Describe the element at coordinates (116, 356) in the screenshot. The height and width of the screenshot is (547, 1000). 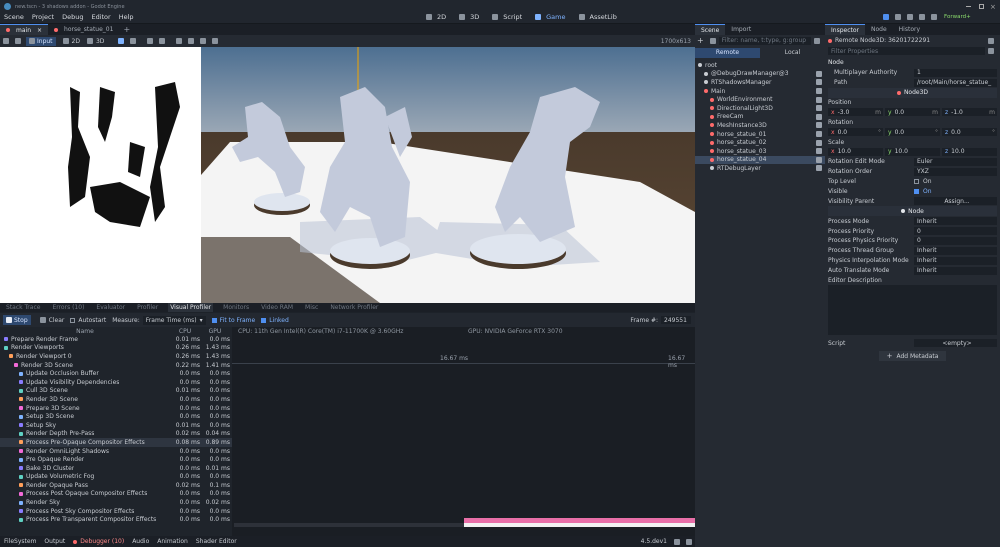
I see `profiler-row: Render Viewport 0 0.26 ms 1.43 ms` at that location.